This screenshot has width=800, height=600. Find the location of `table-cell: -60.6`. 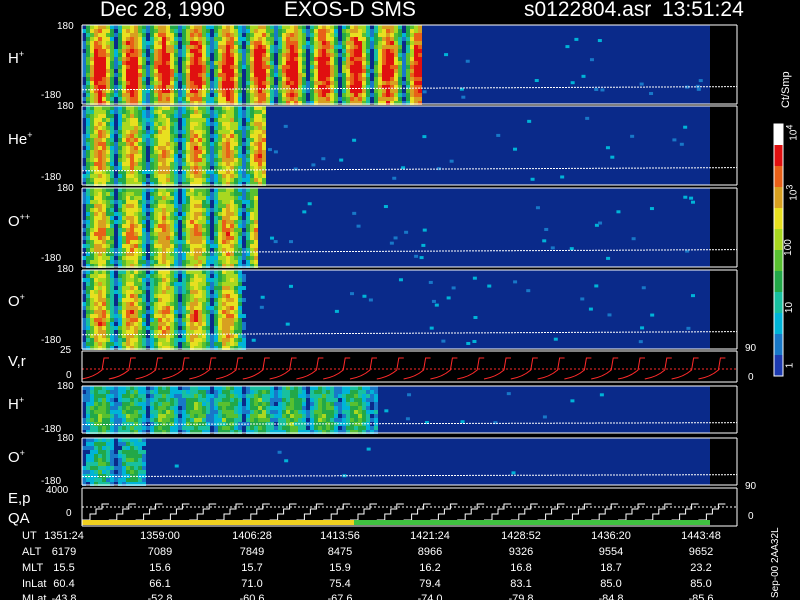

table-cell: -60.6 is located at coordinates (252, 596).